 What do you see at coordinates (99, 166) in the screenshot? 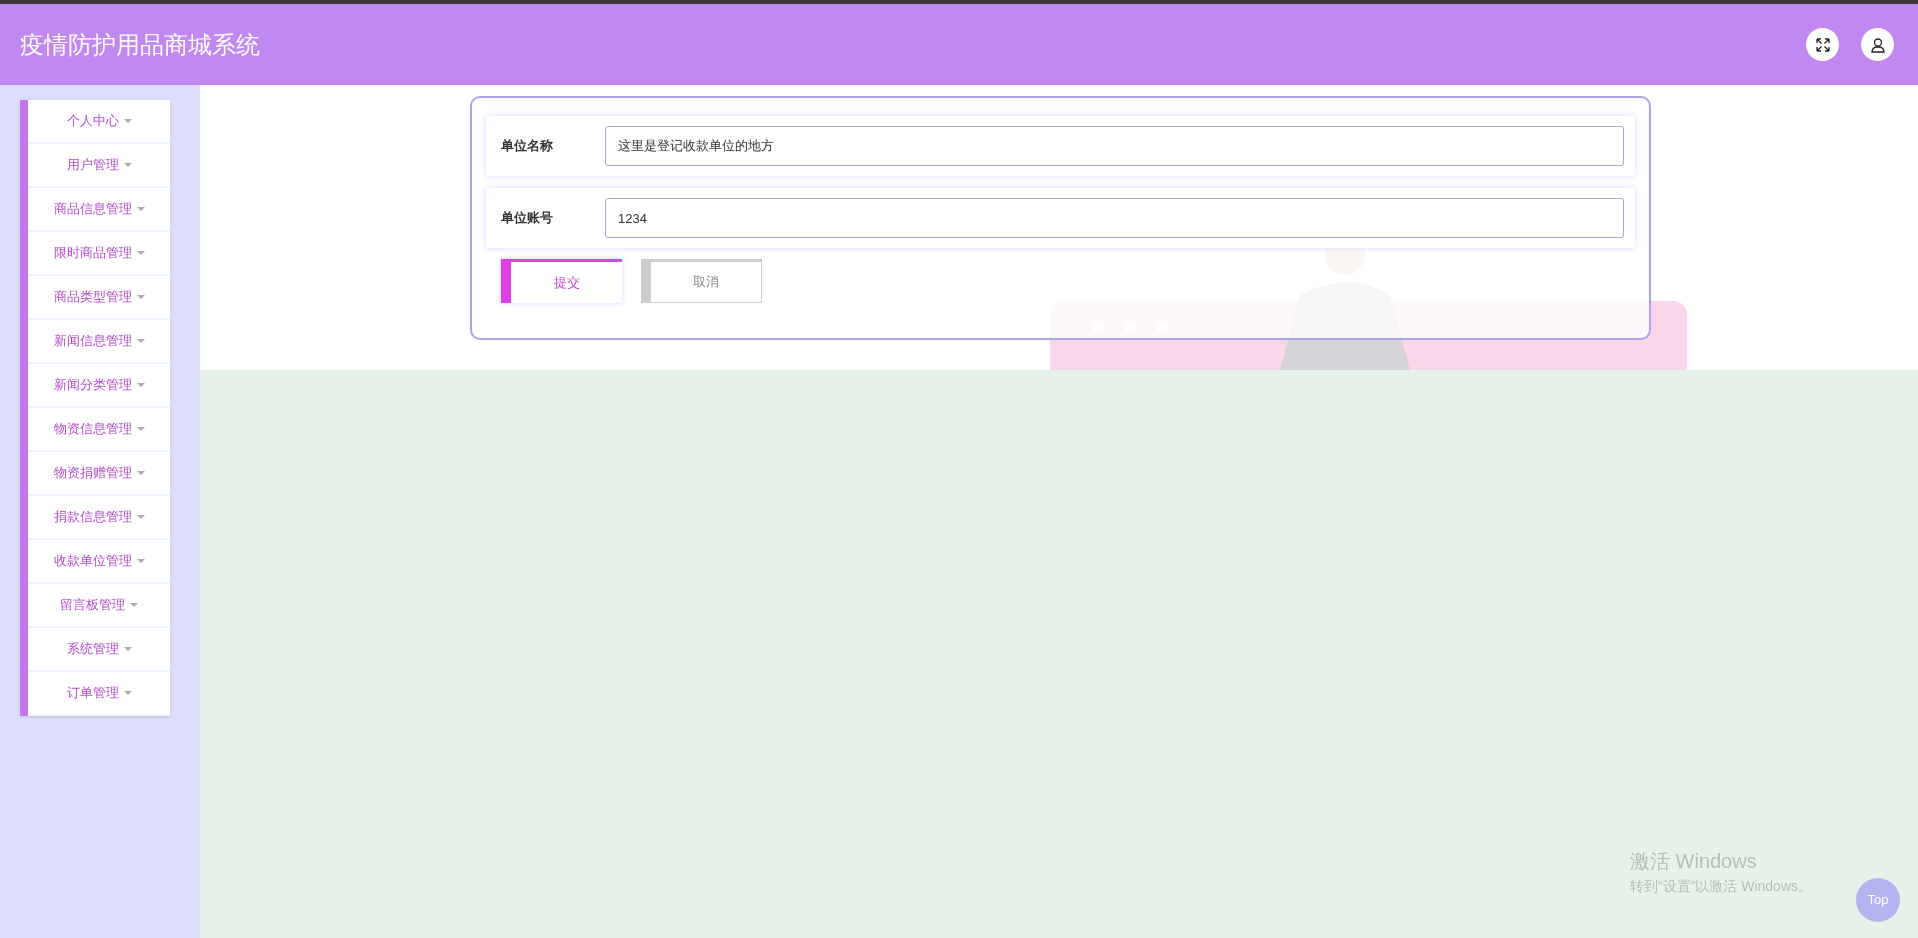
I see `menu-item: 用户管理` at bounding box center [99, 166].